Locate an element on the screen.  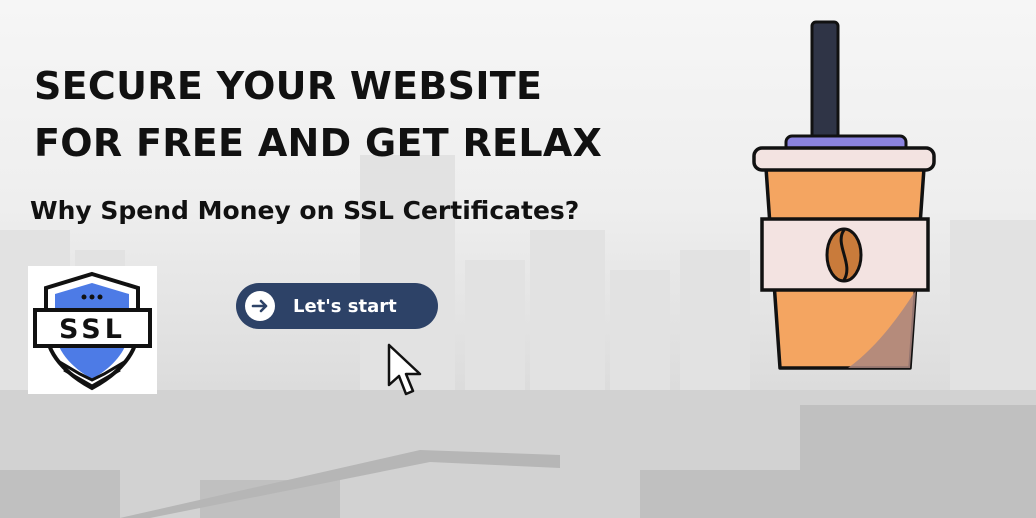
headline-line-2: FOR FREE AND GET RELAX is located at coordinates (318, 143).